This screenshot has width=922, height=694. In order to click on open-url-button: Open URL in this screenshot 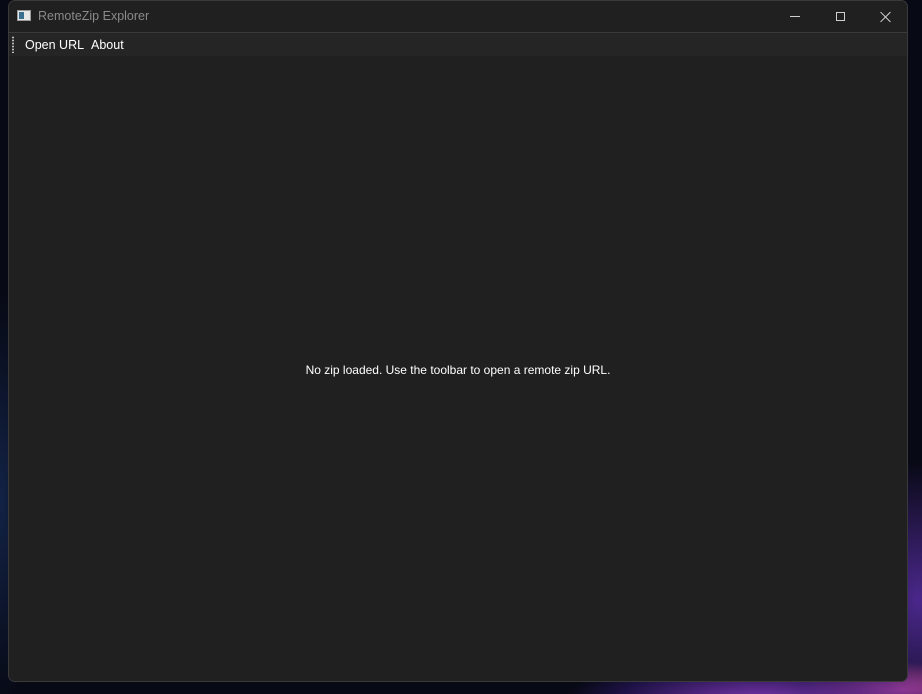, I will do `click(54, 45)`.